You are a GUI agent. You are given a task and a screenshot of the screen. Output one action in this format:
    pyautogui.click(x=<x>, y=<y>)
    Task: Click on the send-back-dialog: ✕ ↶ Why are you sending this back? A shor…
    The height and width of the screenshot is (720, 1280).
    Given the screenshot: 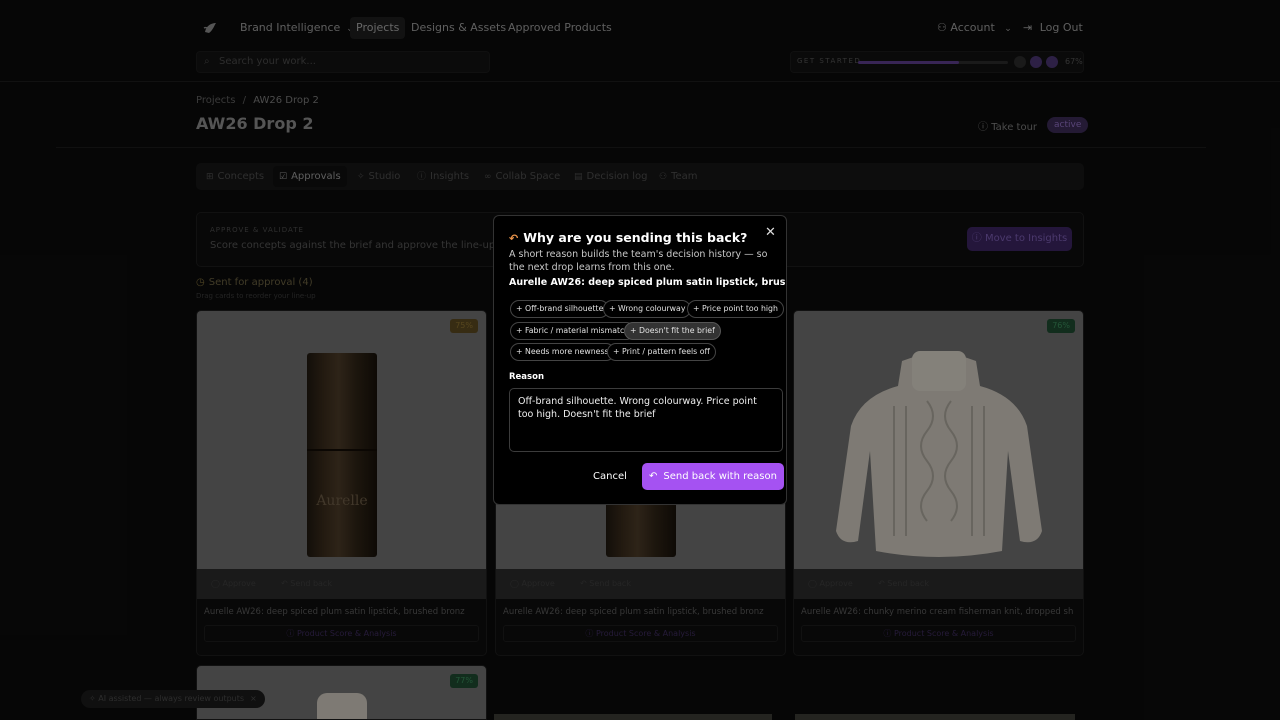 What is the action you would take?
    pyautogui.click(x=640, y=360)
    